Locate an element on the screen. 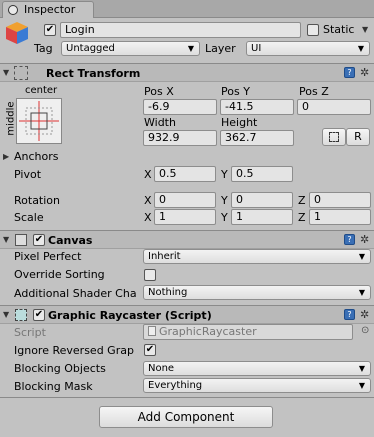 This screenshot has height=437, width=374. blocking-mask-dropdown: Everything ▼ is located at coordinates (257, 385).